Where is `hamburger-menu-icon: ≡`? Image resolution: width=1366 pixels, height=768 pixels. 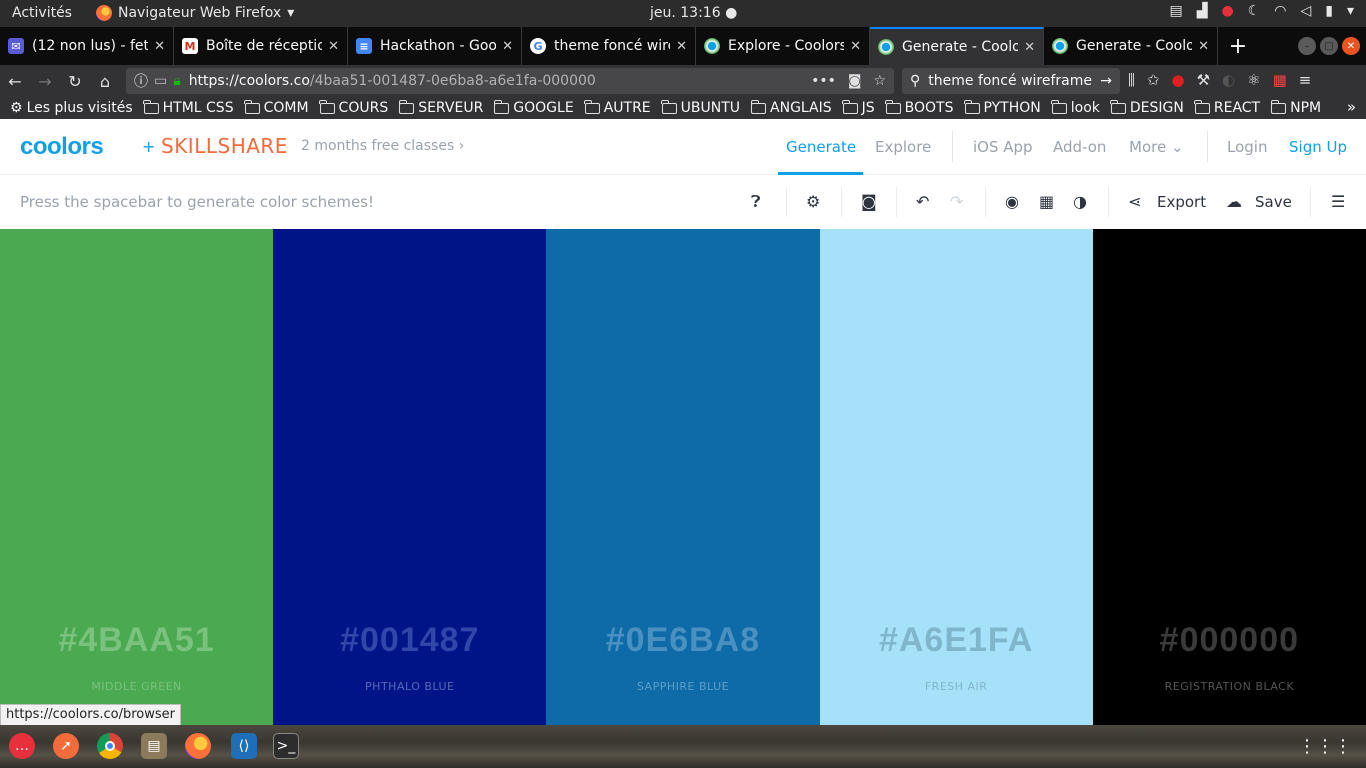 hamburger-menu-icon: ≡ is located at coordinates (1305, 80).